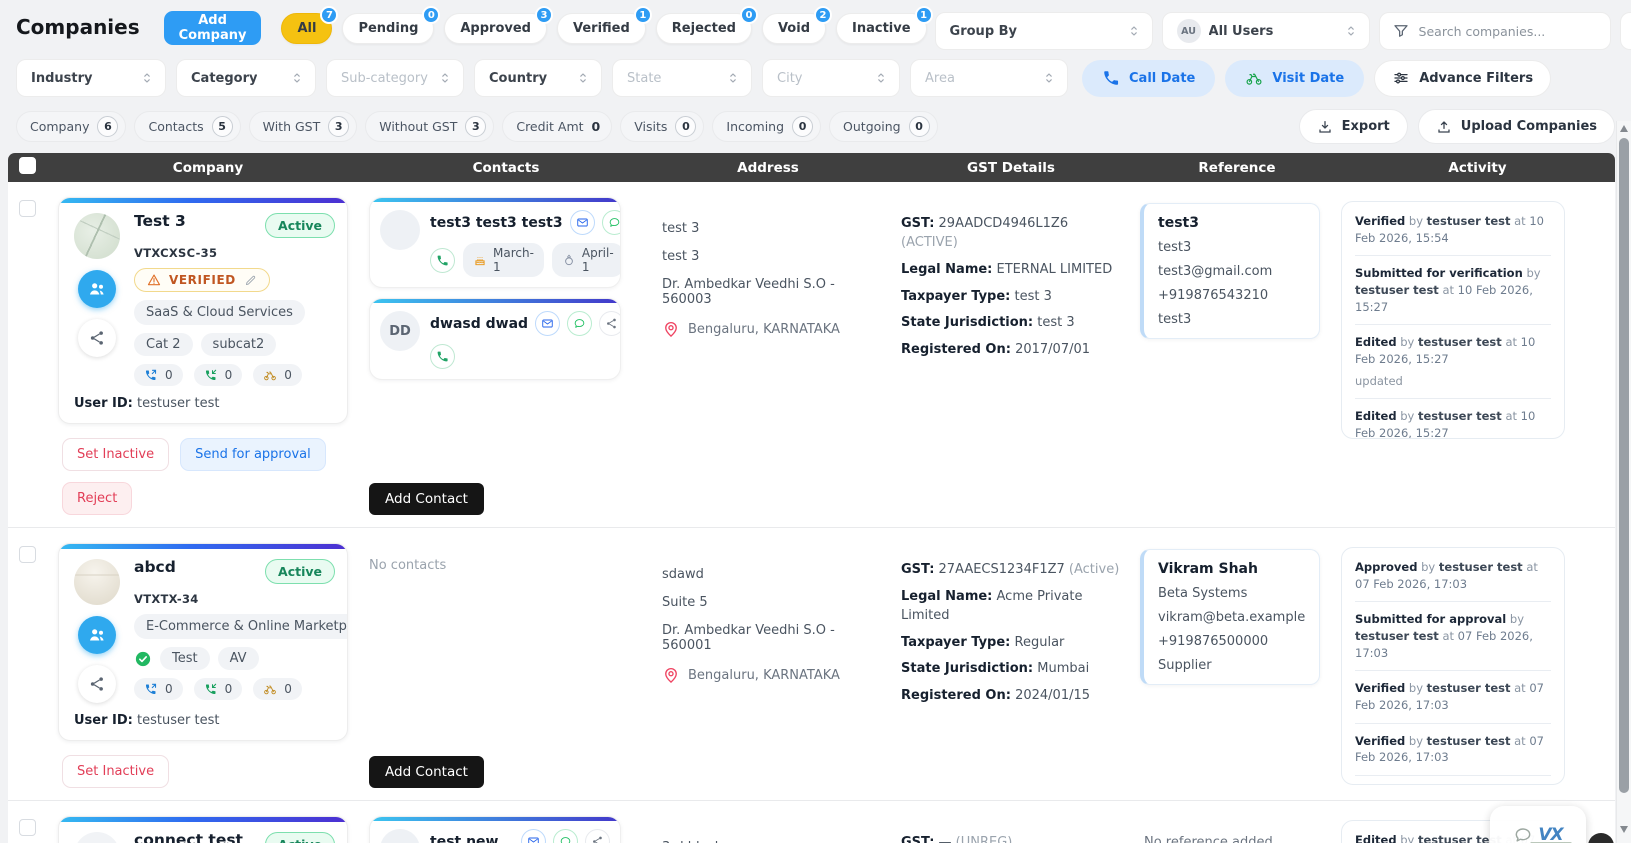 Image resolution: width=1631 pixels, height=843 pixels. What do you see at coordinates (1043, 31) in the screenshot?
I see `group-by-select: Group By` at bounding box center [1043, 31].